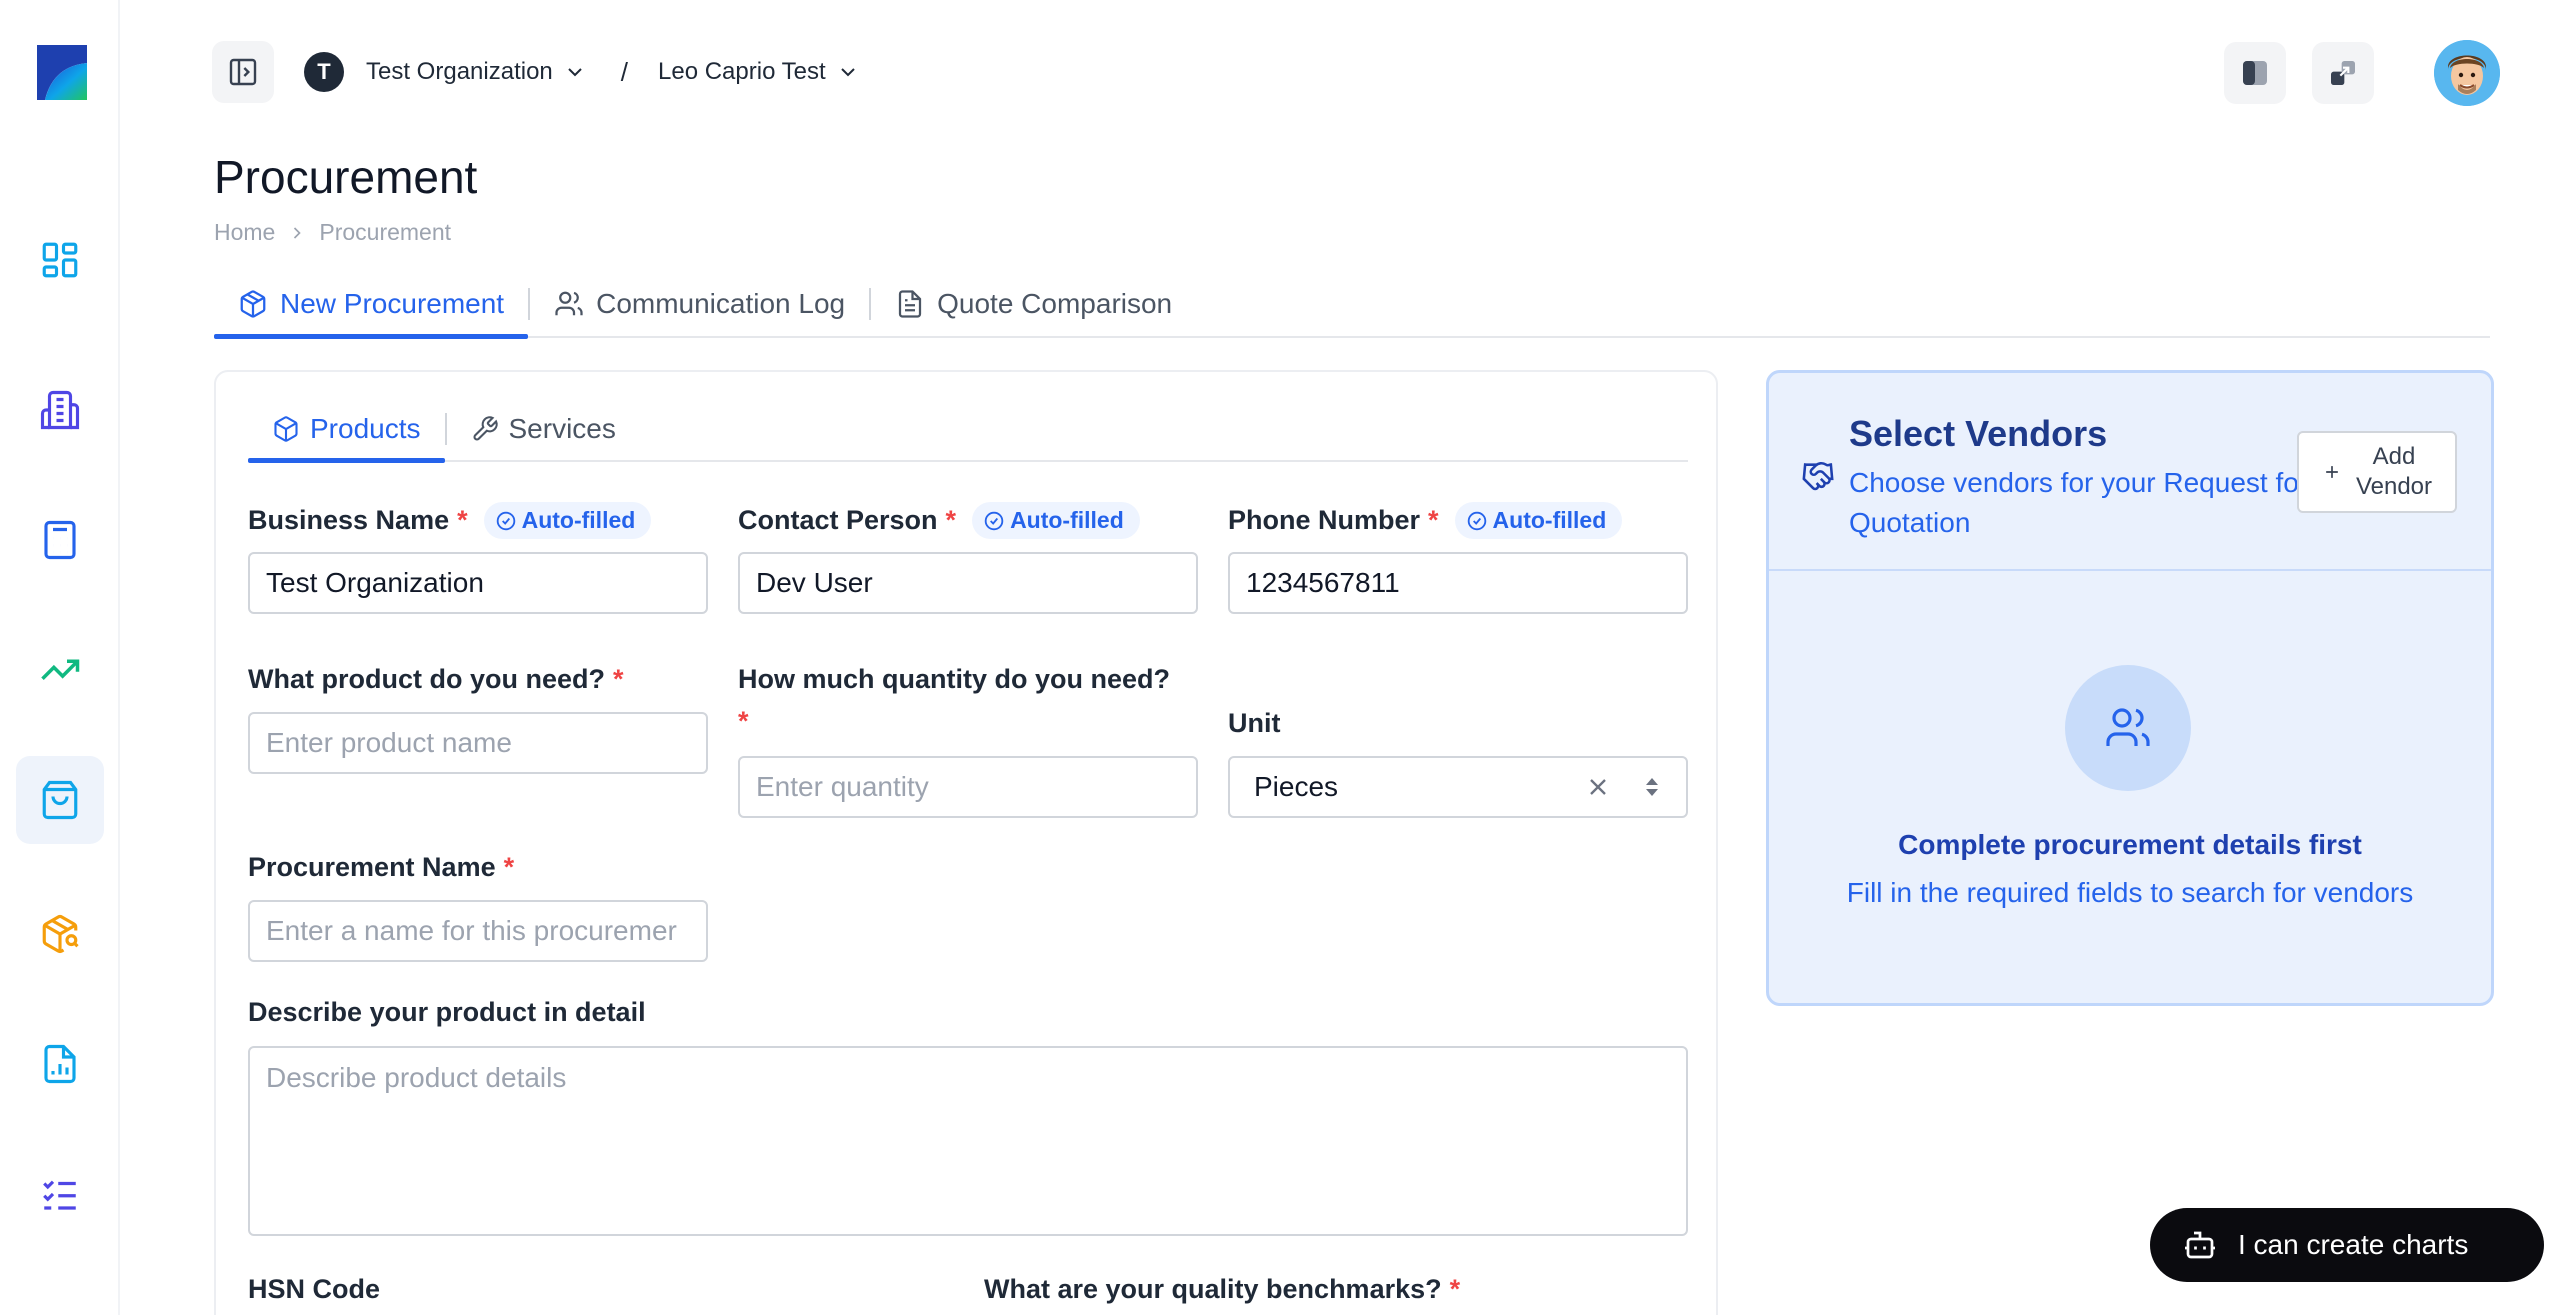 The height and width of the screenshot is (1315, 2560). I want to click on description-label: Describe your product in detail, so click(447, 1012).